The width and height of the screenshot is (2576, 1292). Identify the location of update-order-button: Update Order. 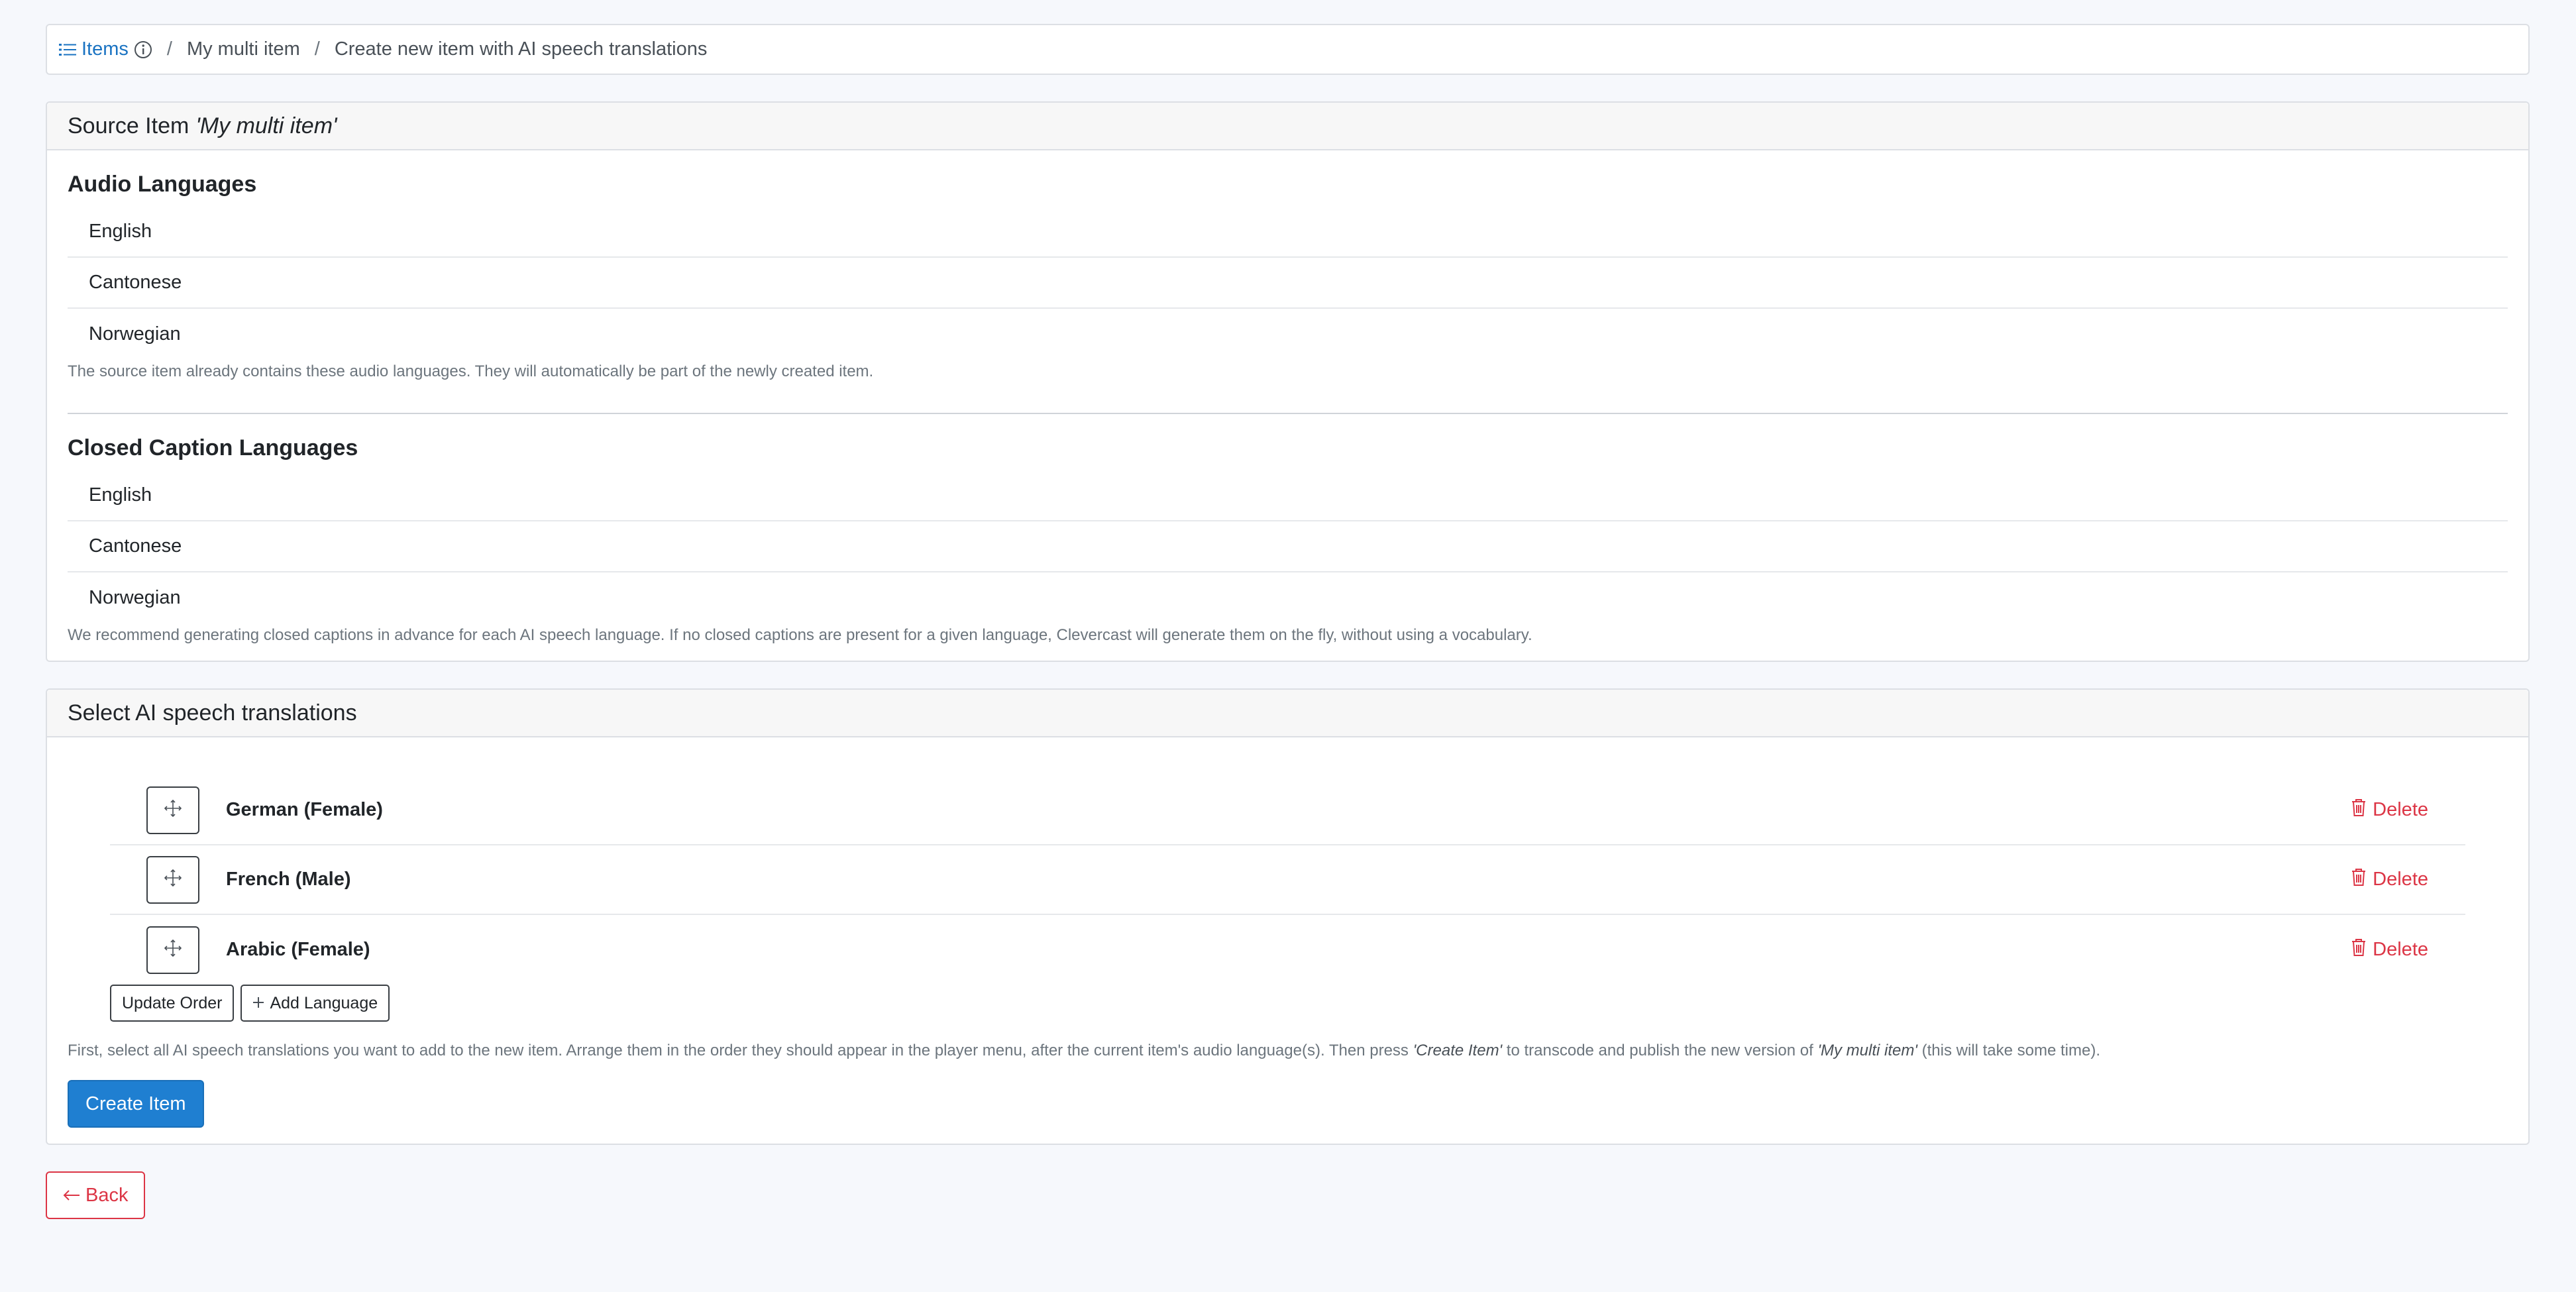
(173, 1003).